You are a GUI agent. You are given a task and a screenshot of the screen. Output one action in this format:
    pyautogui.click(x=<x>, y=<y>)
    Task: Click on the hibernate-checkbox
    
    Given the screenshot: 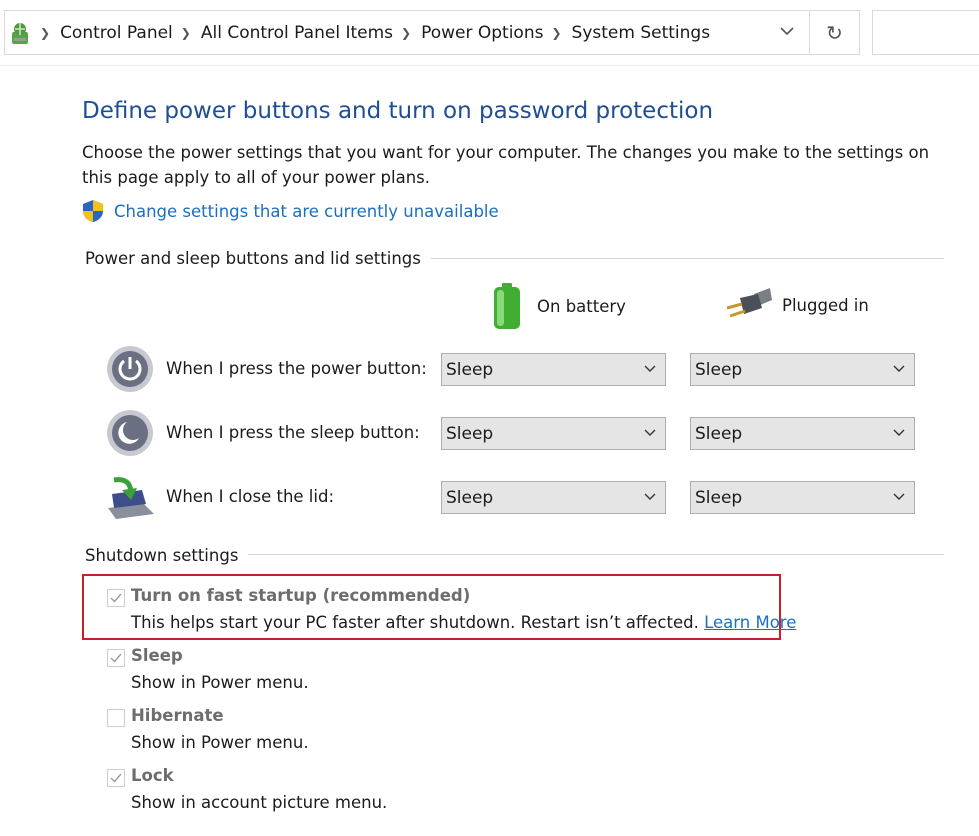 What is the action you would take?
    pyautogui.click(x=116, y=718)
    